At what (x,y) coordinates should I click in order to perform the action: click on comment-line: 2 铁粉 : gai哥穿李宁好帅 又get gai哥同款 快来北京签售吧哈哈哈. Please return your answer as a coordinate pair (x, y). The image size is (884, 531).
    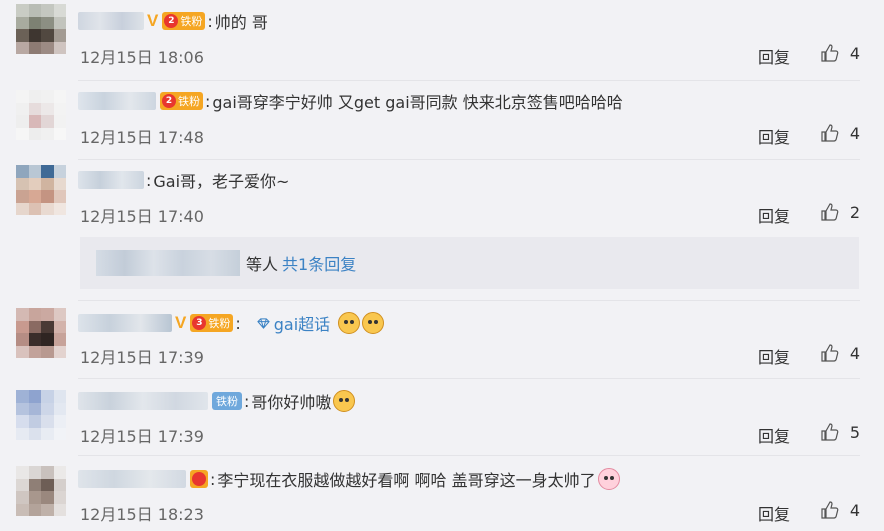
    Looking at the image, I should click on (350, 101).